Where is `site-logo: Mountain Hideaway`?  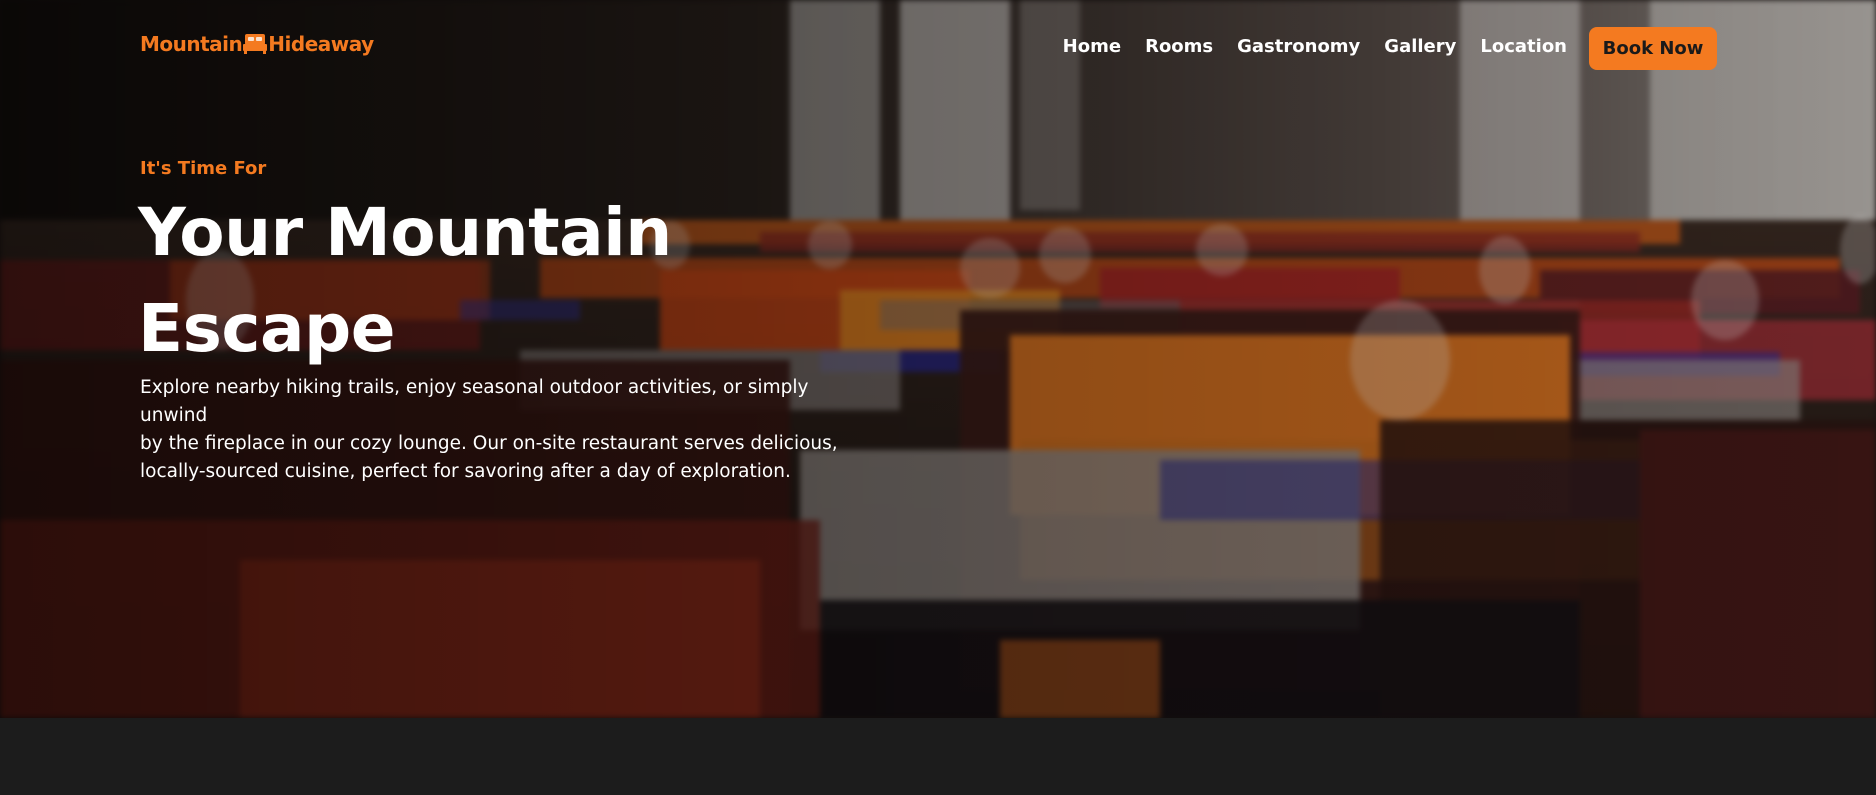 site-logo: Mountain Hideaway is located at coordinates (257, 44).